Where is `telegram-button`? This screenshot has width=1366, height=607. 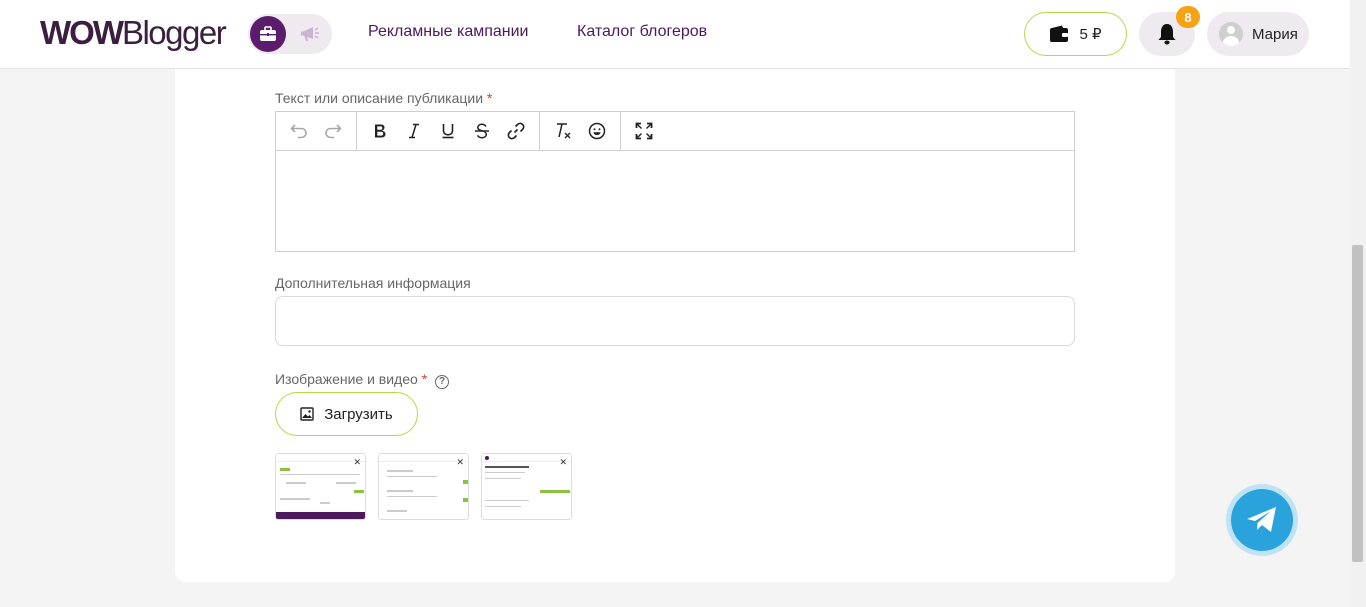 telegram-button is located at coordinates (1262, 520).